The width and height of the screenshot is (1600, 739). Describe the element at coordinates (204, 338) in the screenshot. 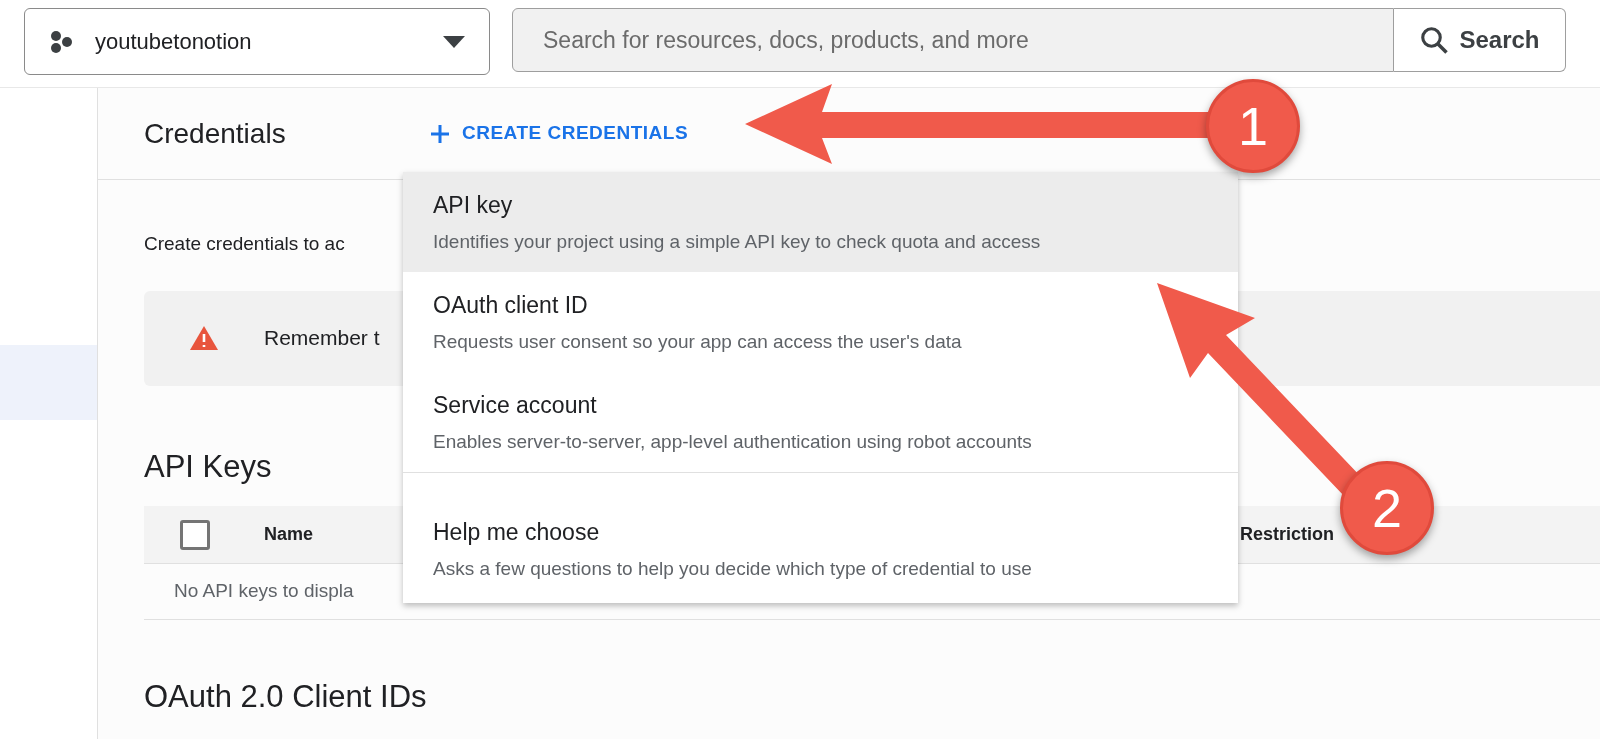

I see `warning-icon` at that location.